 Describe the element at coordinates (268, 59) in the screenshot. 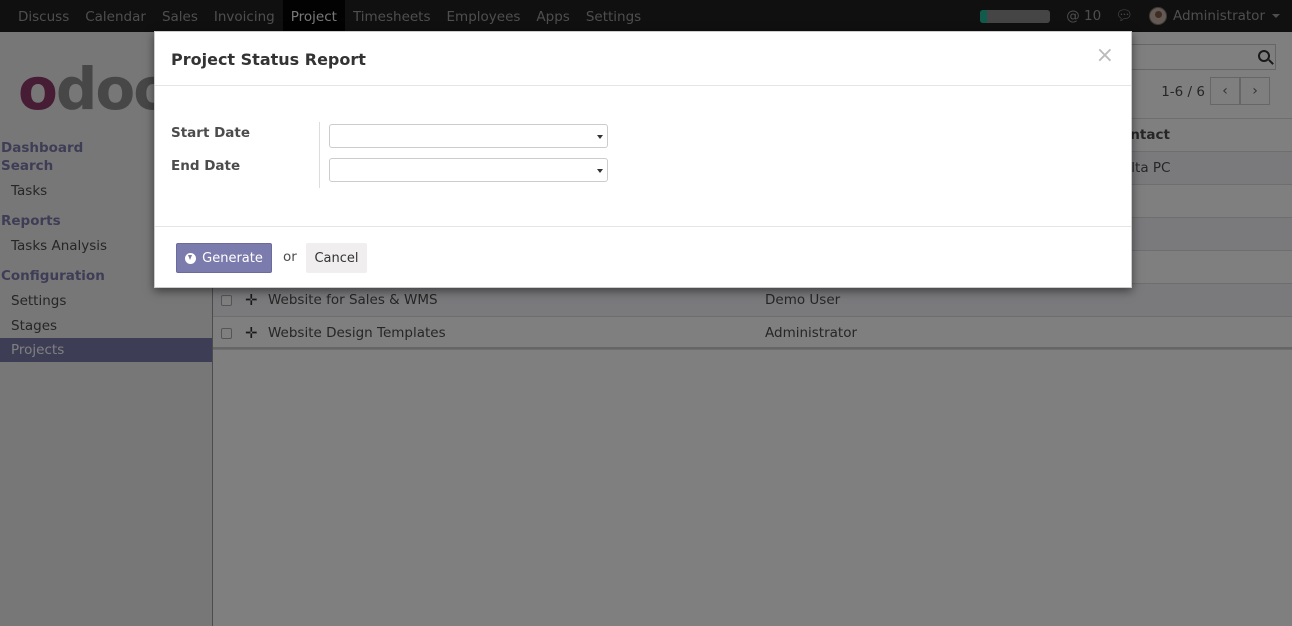

I see `dialog-title: Project Status Report` at that location.